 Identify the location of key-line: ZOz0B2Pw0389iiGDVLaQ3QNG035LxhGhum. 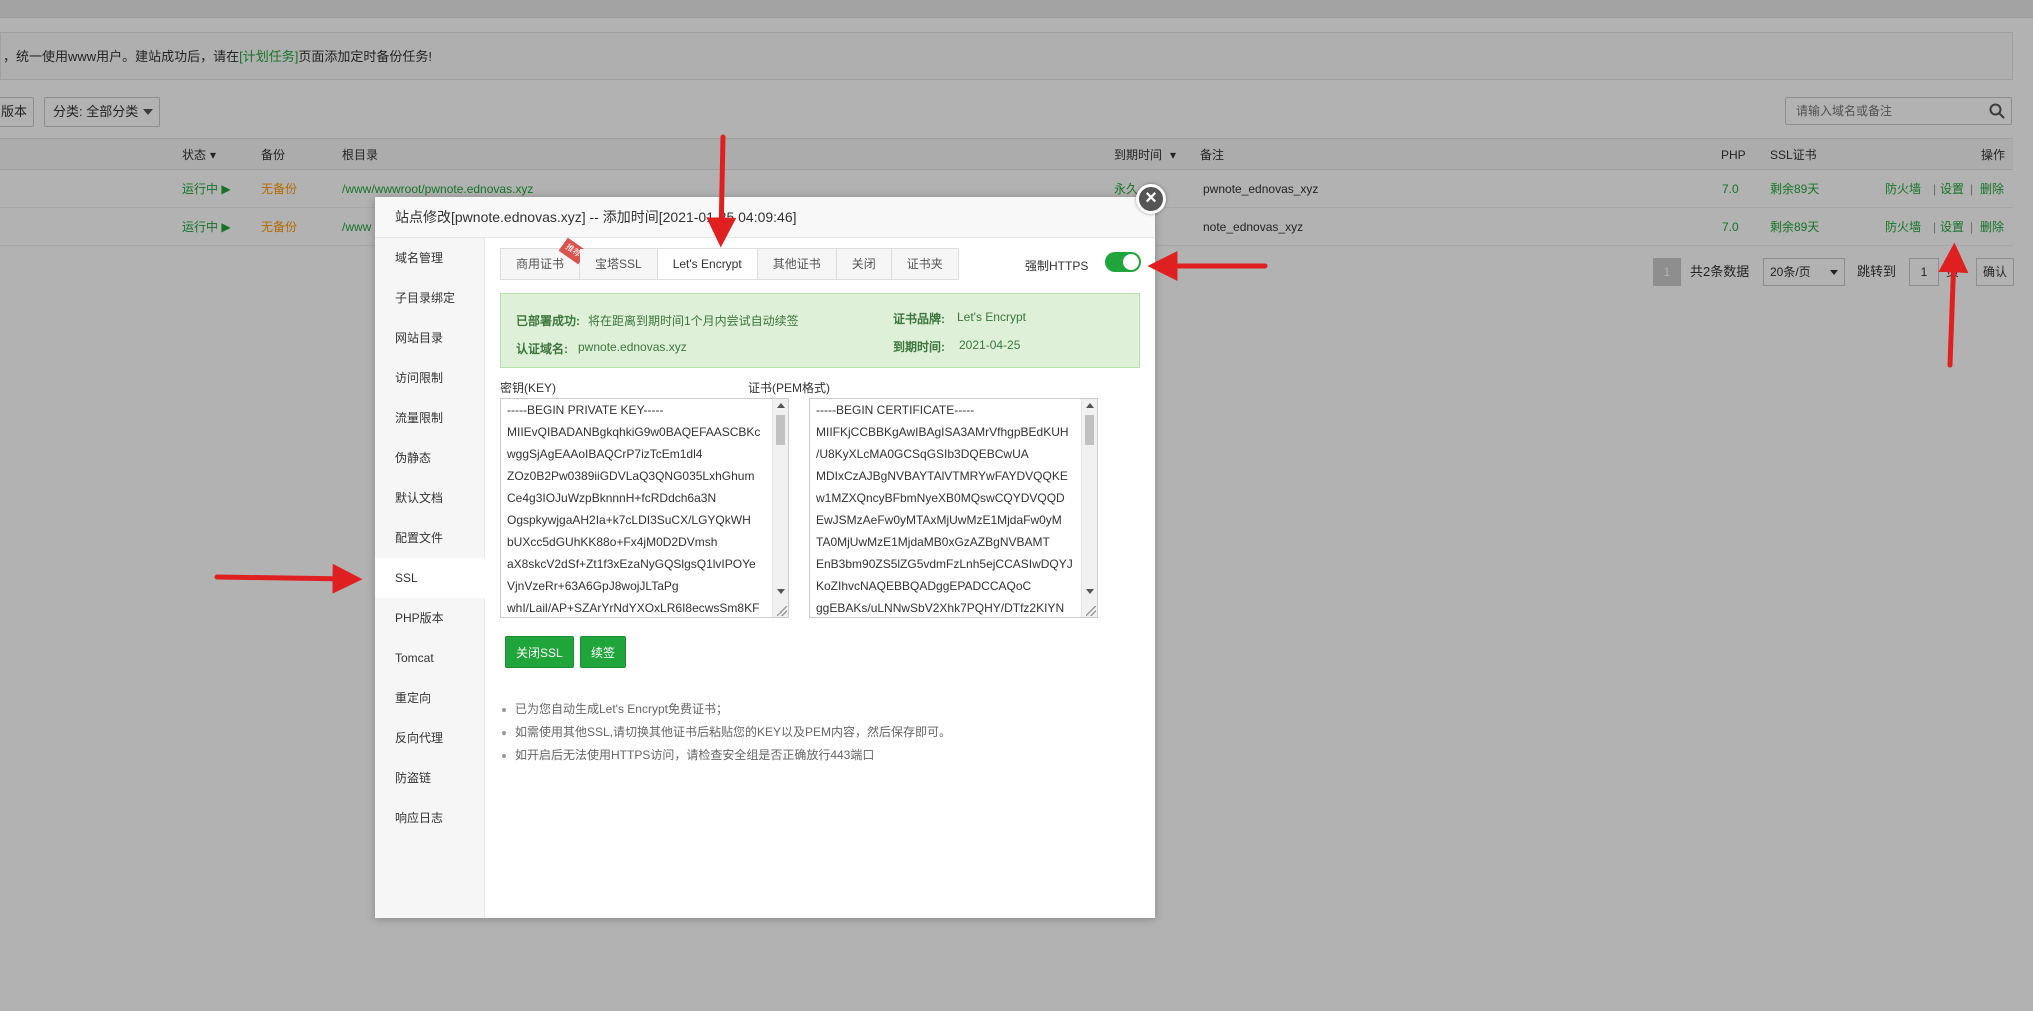
(631, 476).